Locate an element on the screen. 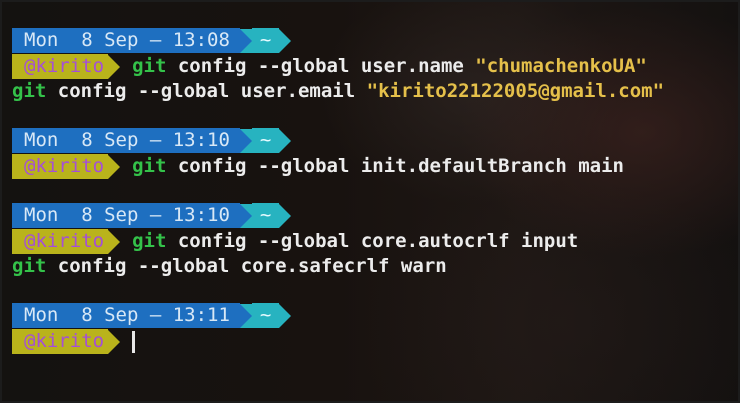  prompt-info-line: Mon 8 Sep – 13:08 ~ is located at coordinates (152, 40).